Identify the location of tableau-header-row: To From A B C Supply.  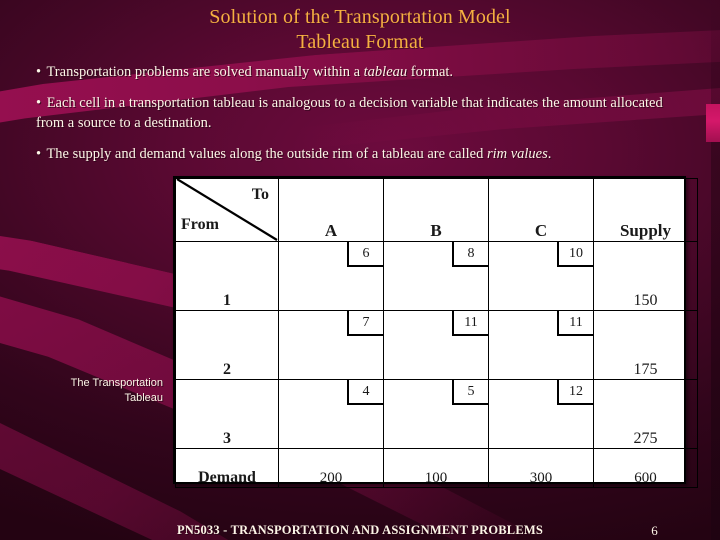
(436, 210).